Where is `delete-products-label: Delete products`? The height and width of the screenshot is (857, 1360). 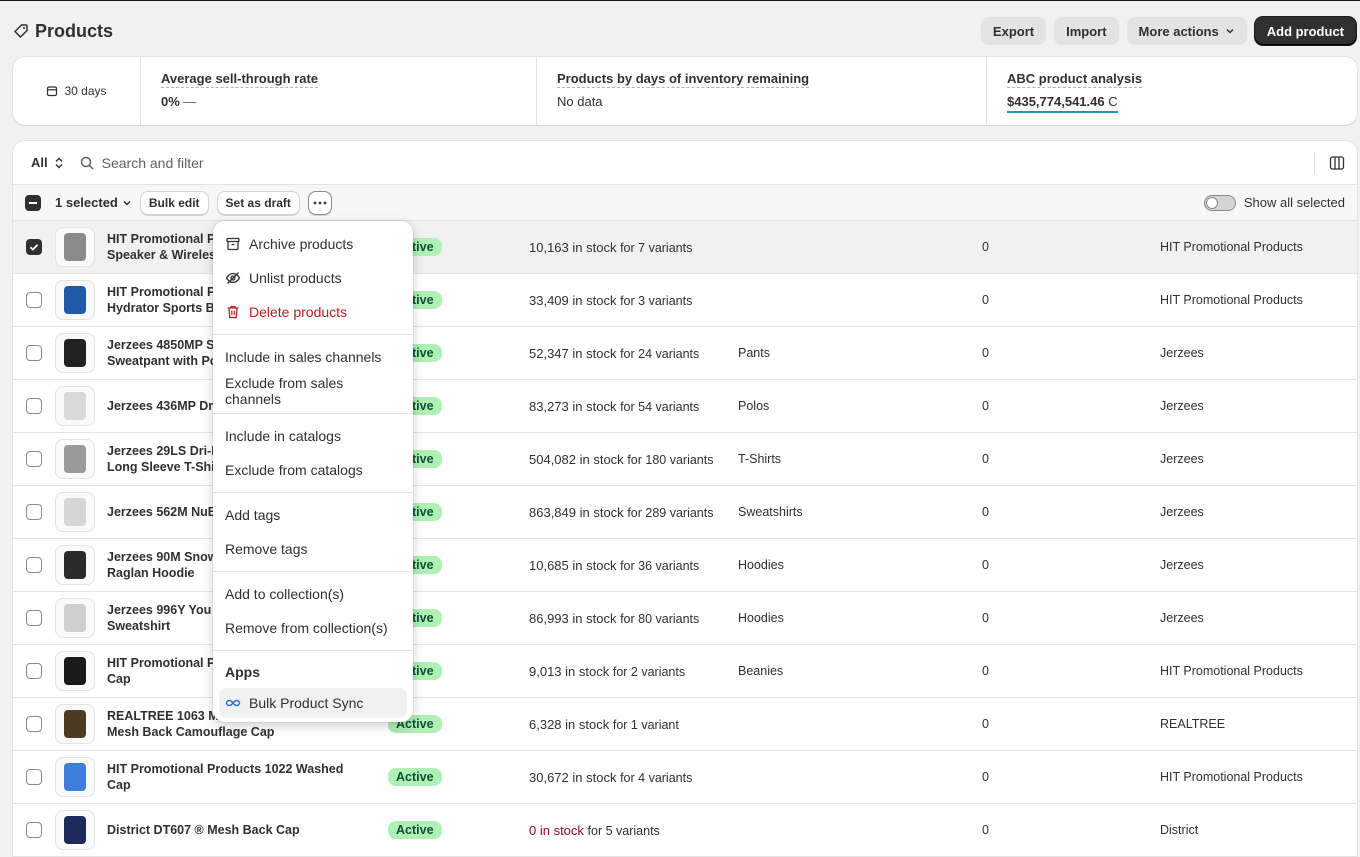 delete-products-label: Delete products is located at coordinates (298, 312).